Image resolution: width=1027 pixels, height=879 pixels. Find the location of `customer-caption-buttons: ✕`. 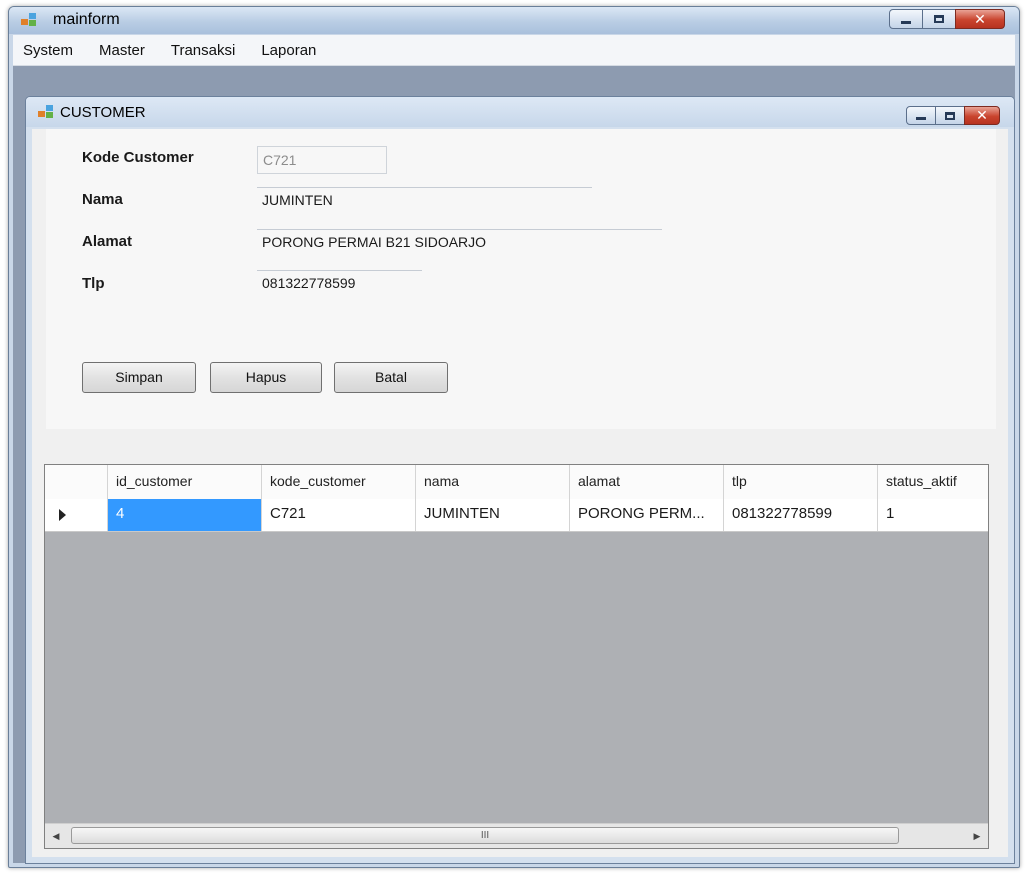

customer-caption-buttons: ✕ is located at coordinates (953, 115).